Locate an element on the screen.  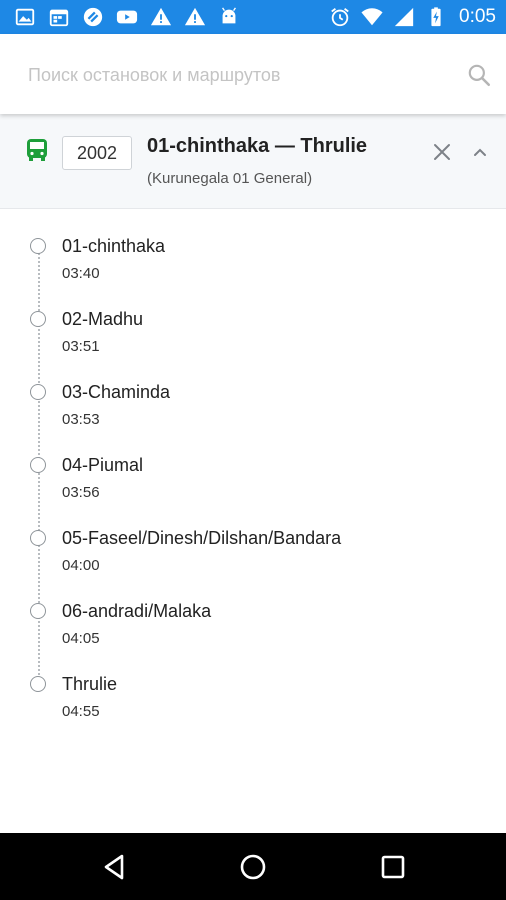
close-icon is located at coordinates (442, 152).